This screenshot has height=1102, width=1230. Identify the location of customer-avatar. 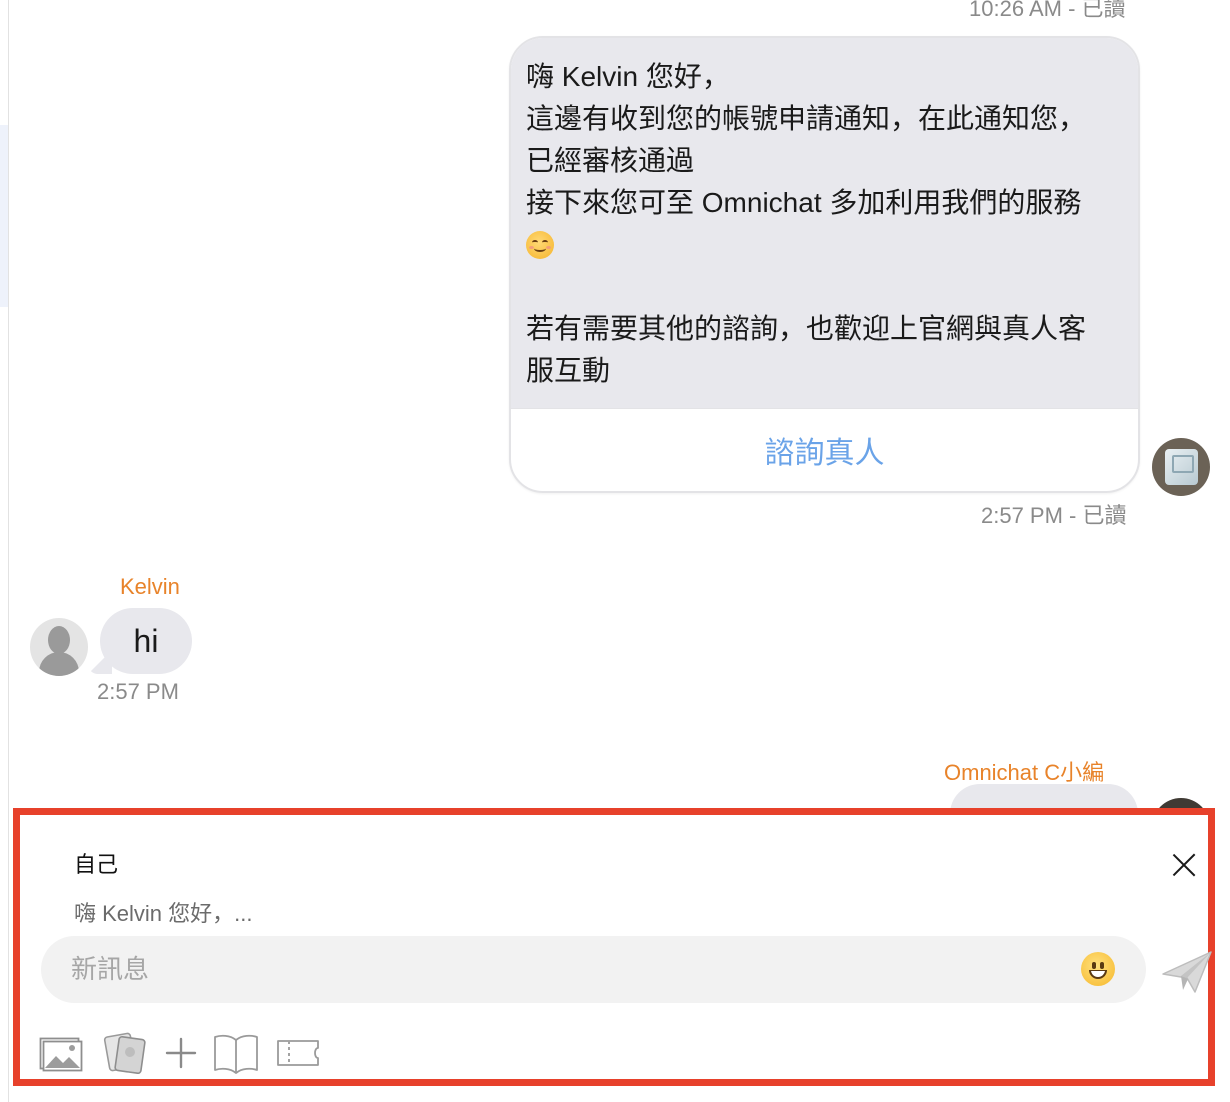
(59, 647).